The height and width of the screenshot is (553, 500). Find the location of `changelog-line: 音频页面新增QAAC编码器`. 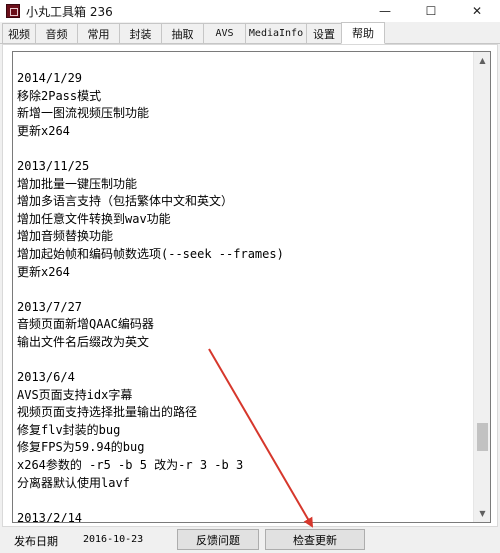

changelog-line: 音频页面新增QAAC编码器 is located at coordinates (85, 324).